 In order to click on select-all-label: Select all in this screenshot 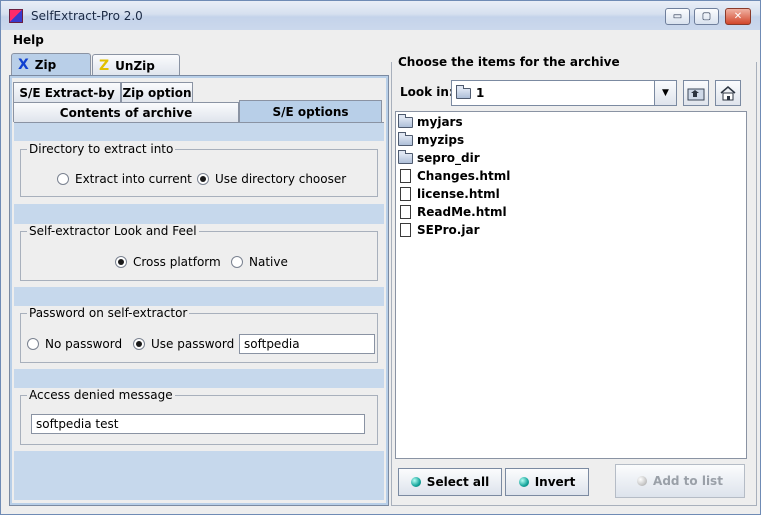, I will do `click(458, 482)`.